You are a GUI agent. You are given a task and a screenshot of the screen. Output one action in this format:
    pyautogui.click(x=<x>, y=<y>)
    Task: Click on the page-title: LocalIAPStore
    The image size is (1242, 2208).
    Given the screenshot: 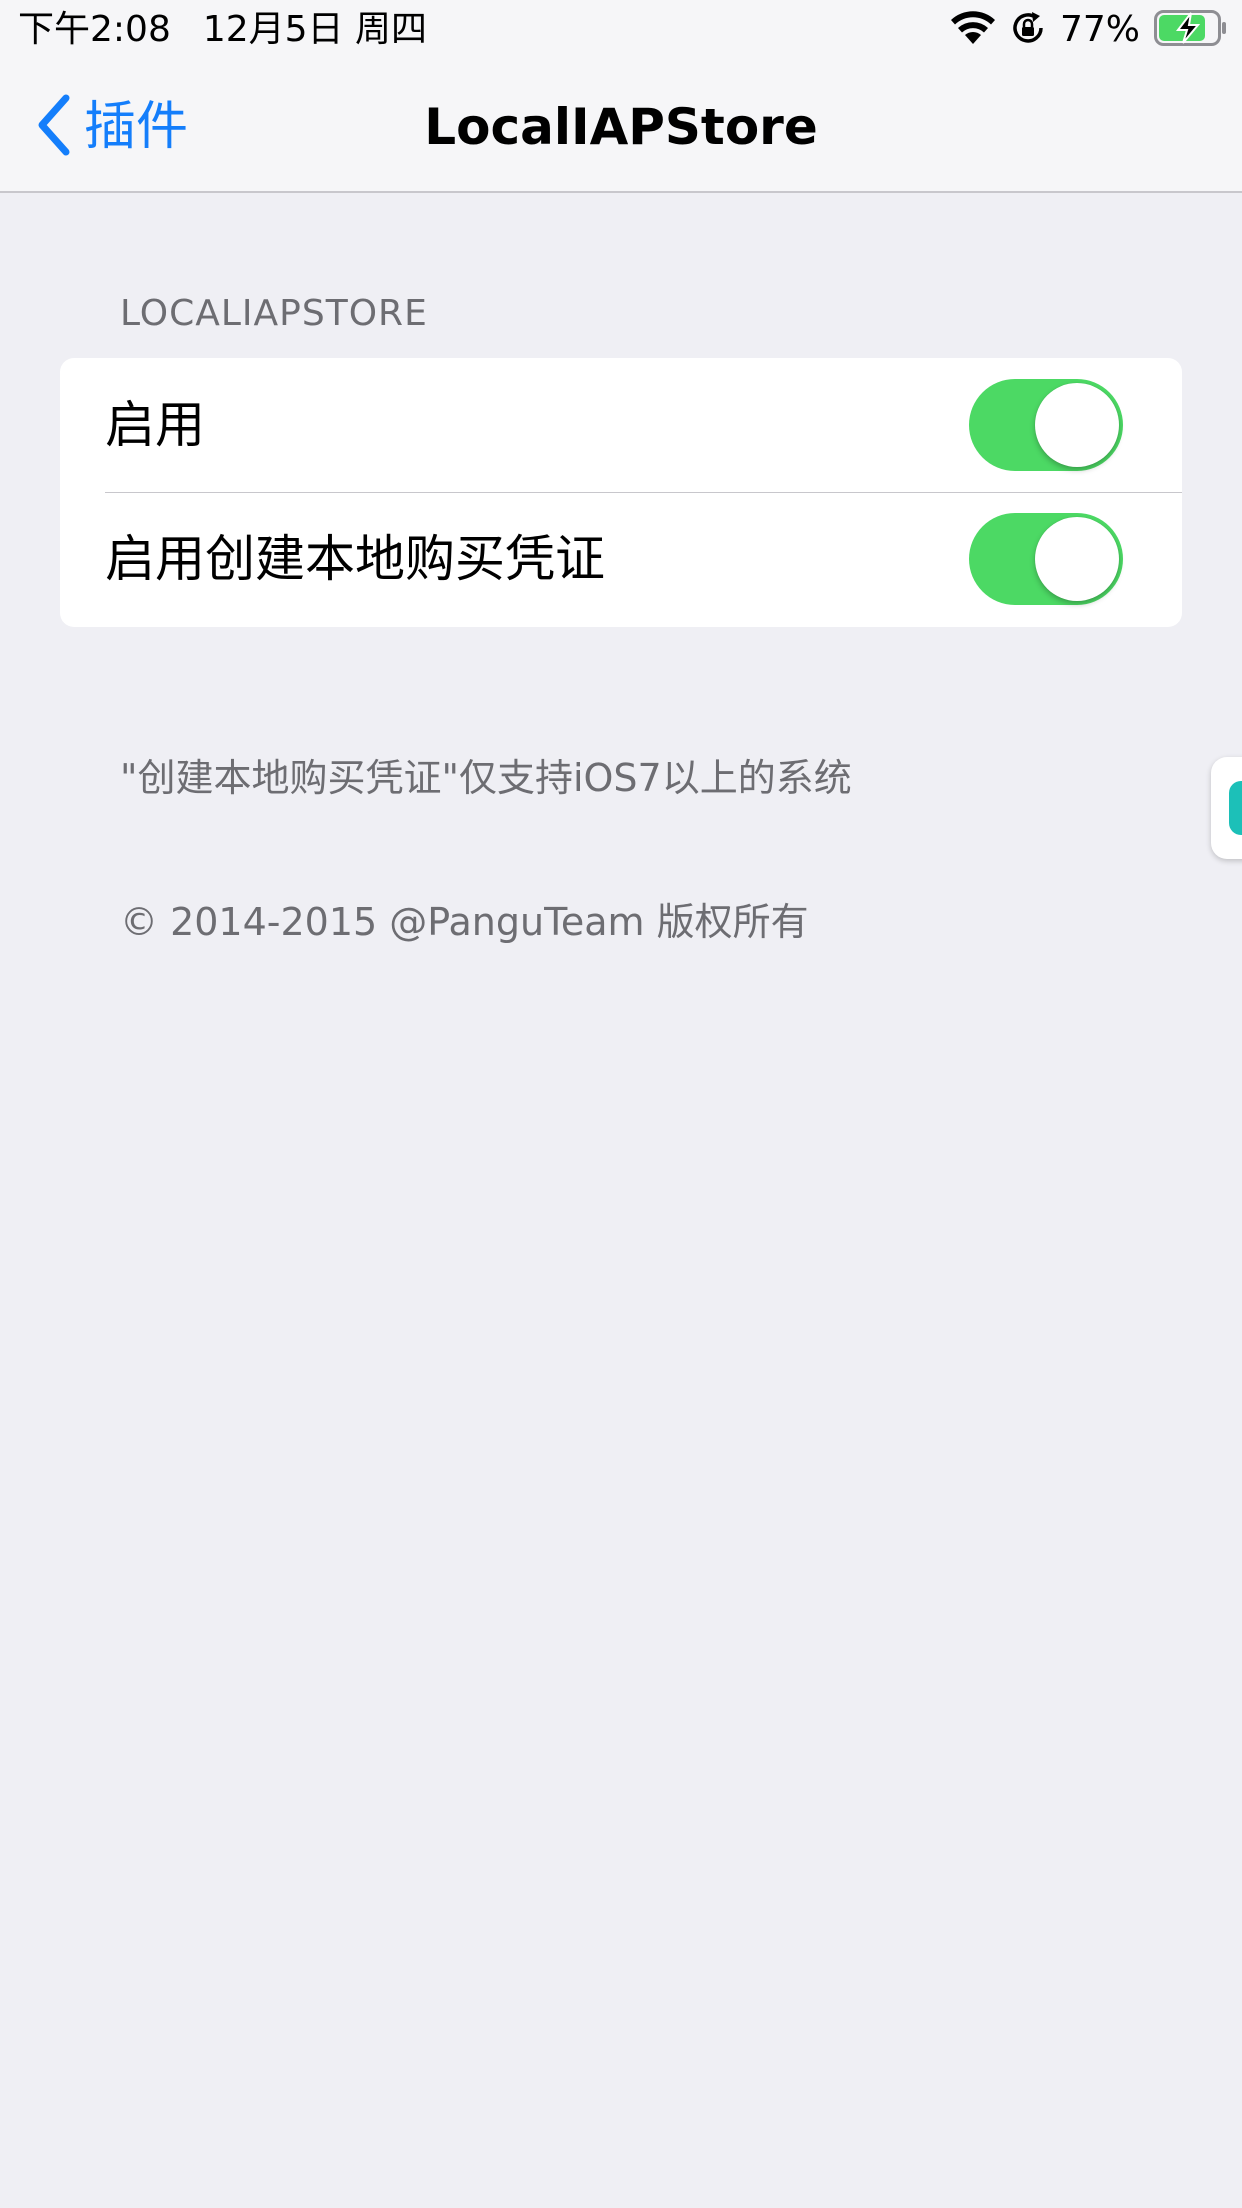 What is the action you would take?
    pyautogui.click(x=621, y=127)
    